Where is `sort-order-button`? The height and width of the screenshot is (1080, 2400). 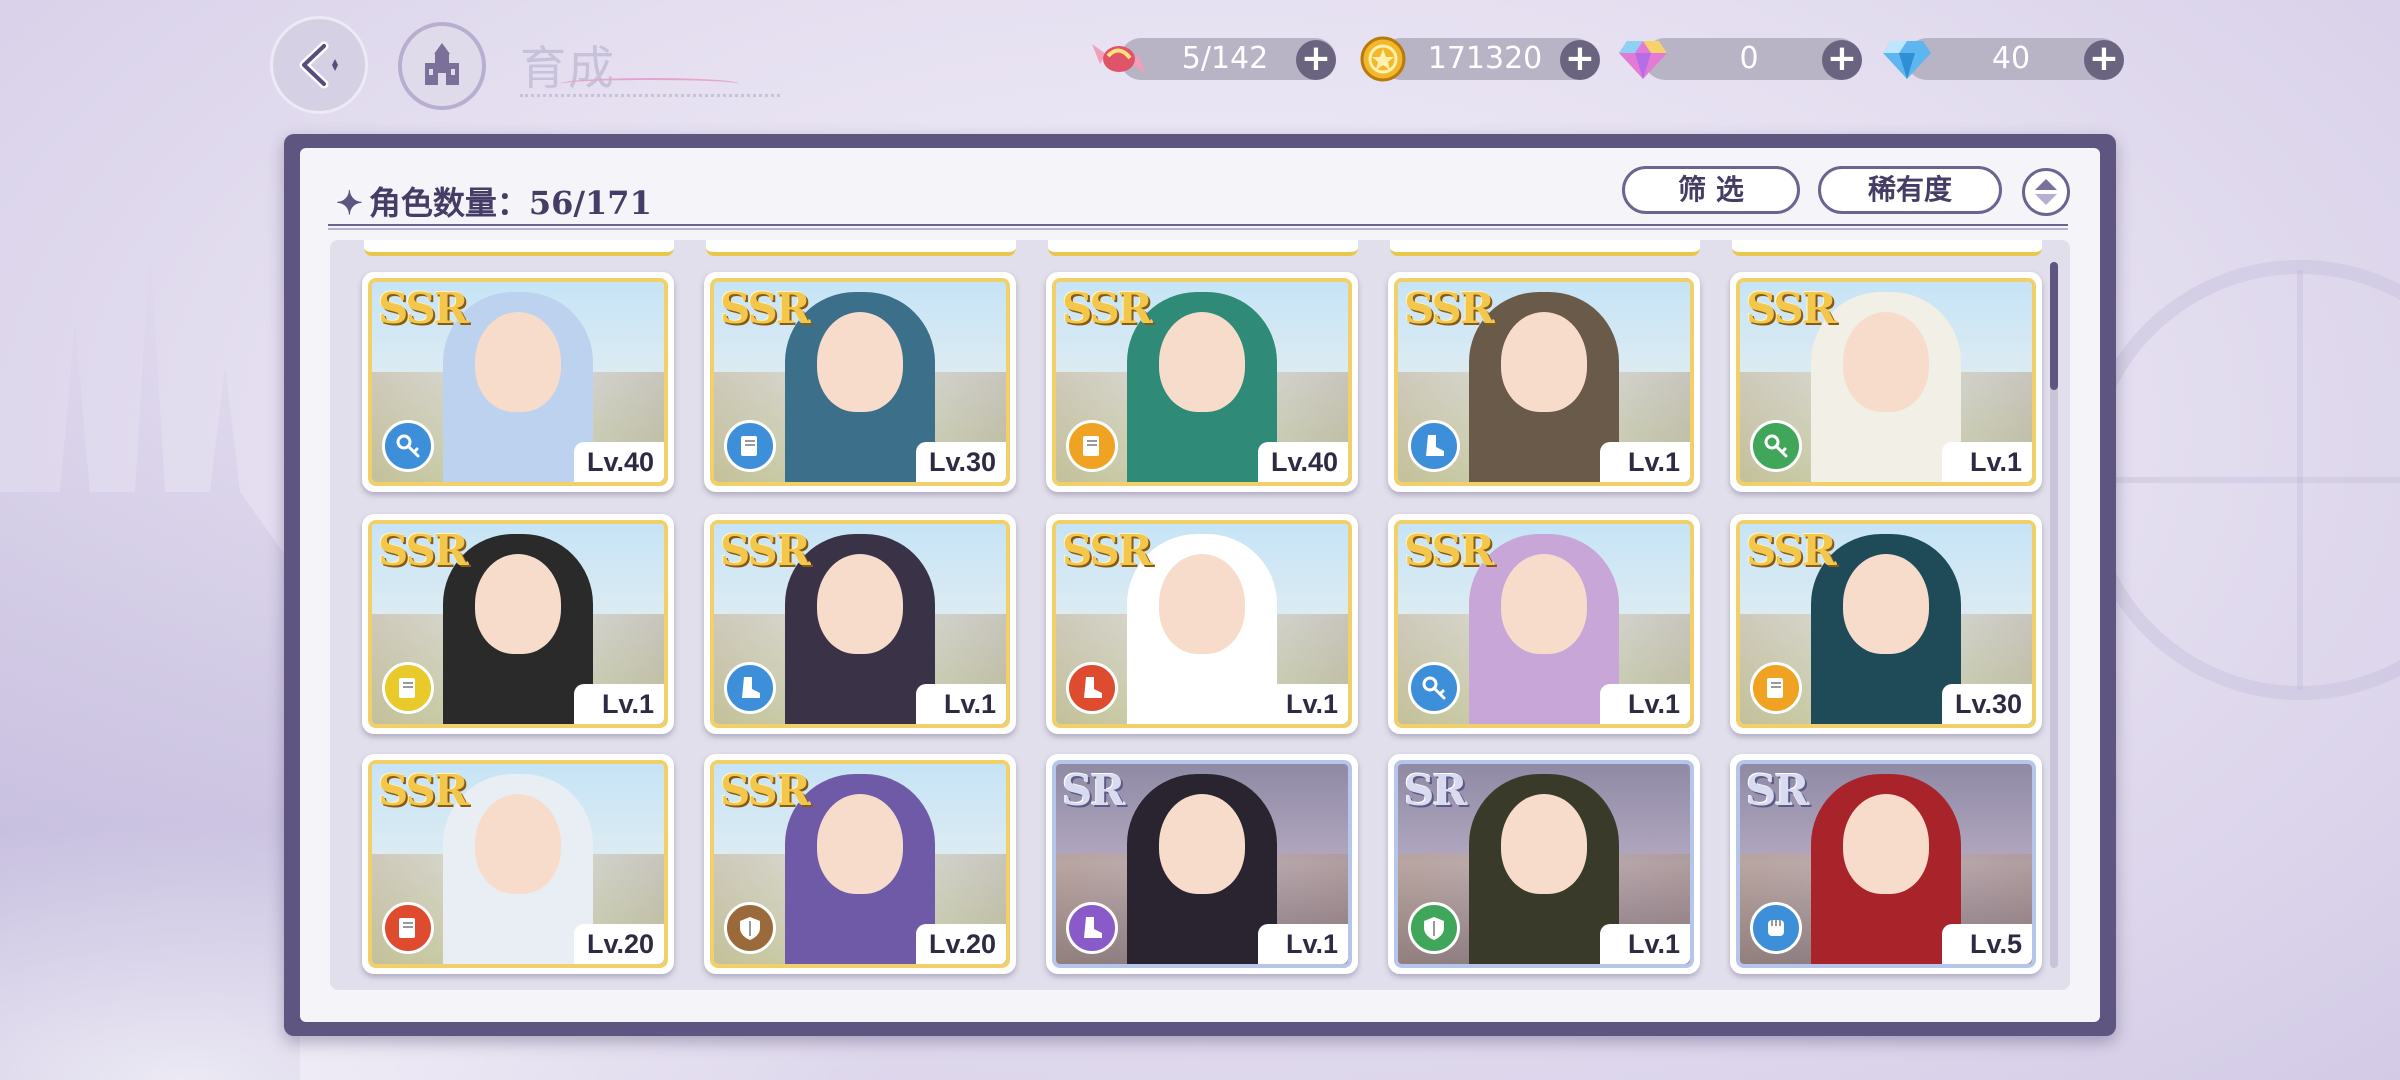
sort-order-button is located at coordinates (2046, 192).